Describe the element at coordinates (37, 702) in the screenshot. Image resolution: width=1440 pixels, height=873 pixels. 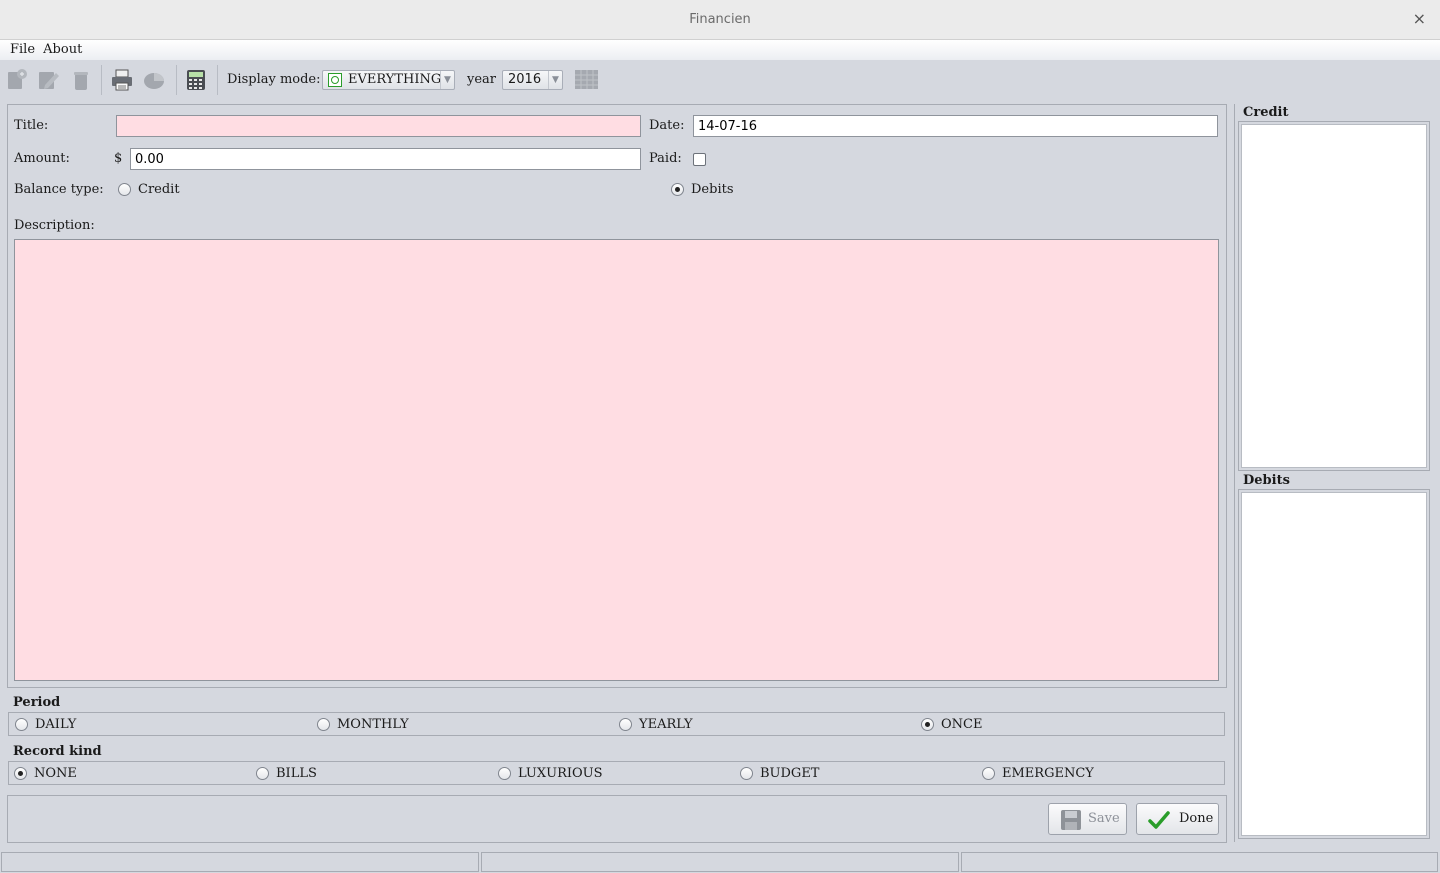
I see `period-title: Period` at that location.